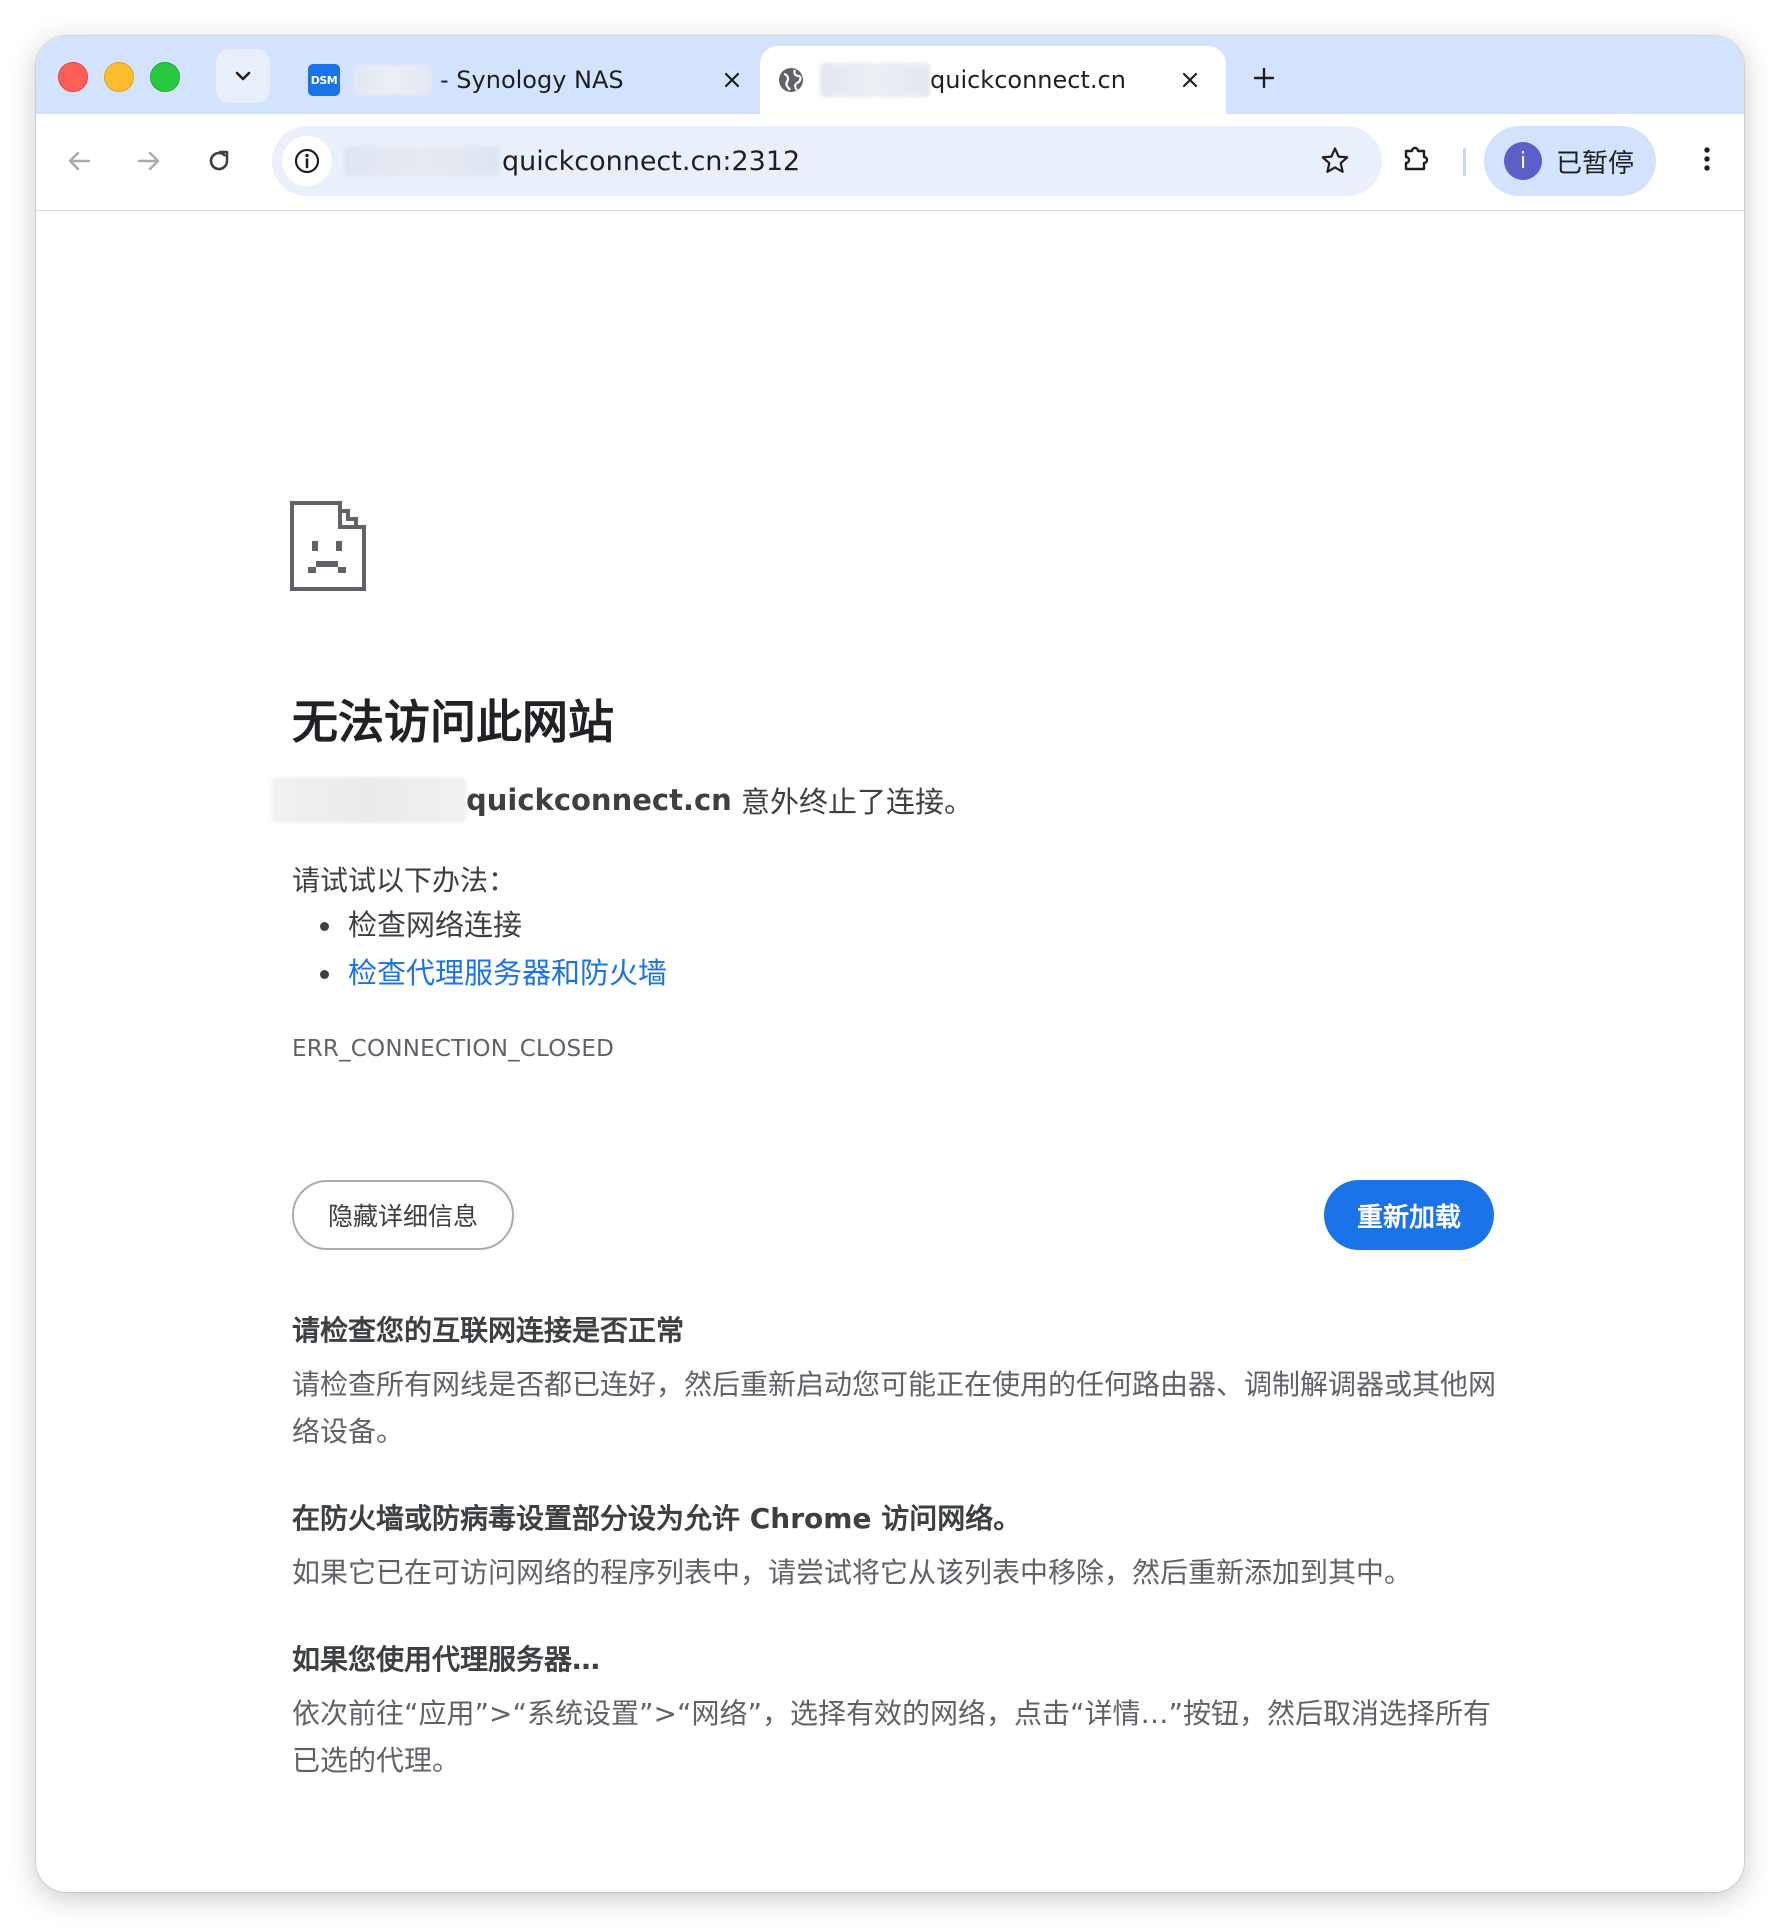 The image size is (1782, 1932). I want to click on sad-page-icon, so click(328, 546).